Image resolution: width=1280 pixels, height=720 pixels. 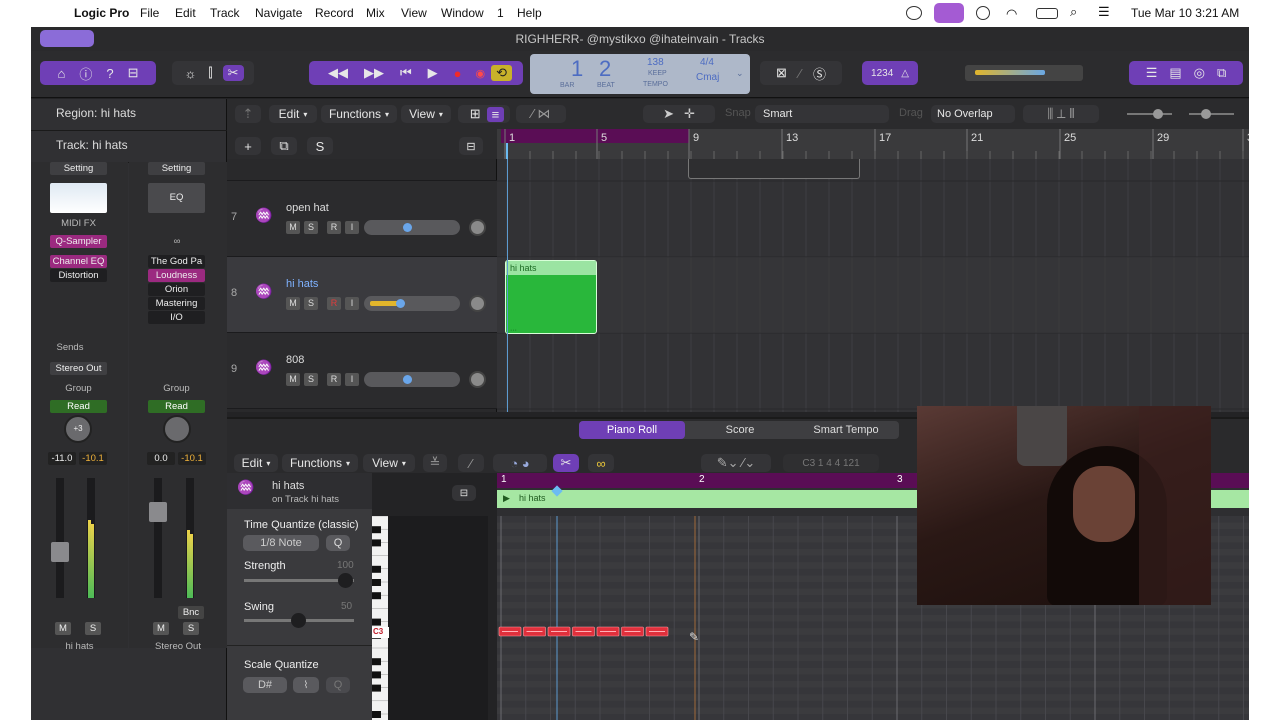 I want to click on midi-in-out-icons: ◔ ◕, so click(x=520, y=463).